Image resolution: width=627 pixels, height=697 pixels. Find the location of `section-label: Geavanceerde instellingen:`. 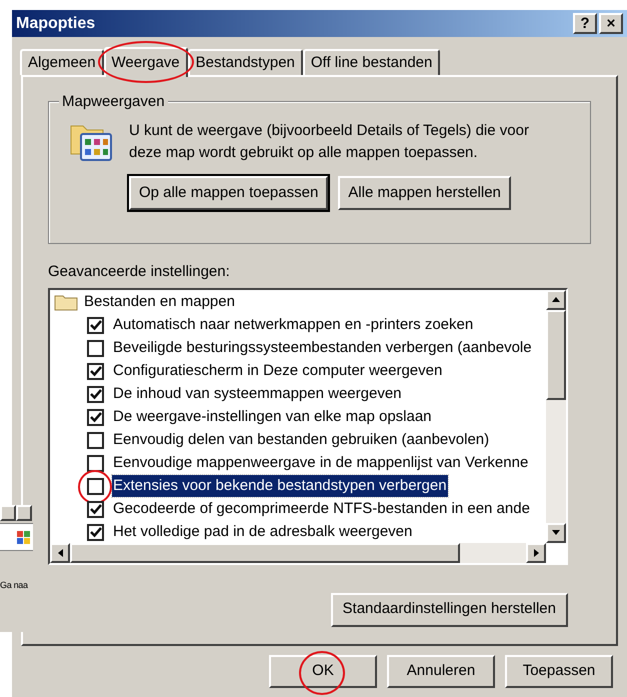

section-label: Geavanceerde instellingen: is located at coordinates (139, 272).